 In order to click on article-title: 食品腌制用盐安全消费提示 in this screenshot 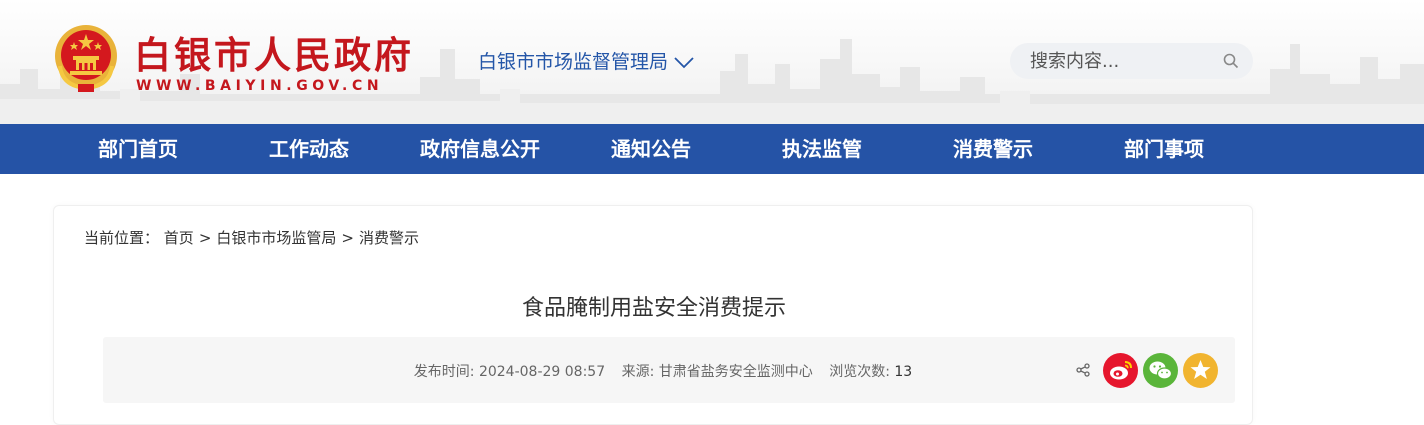, I will do `click(653, 308)`.